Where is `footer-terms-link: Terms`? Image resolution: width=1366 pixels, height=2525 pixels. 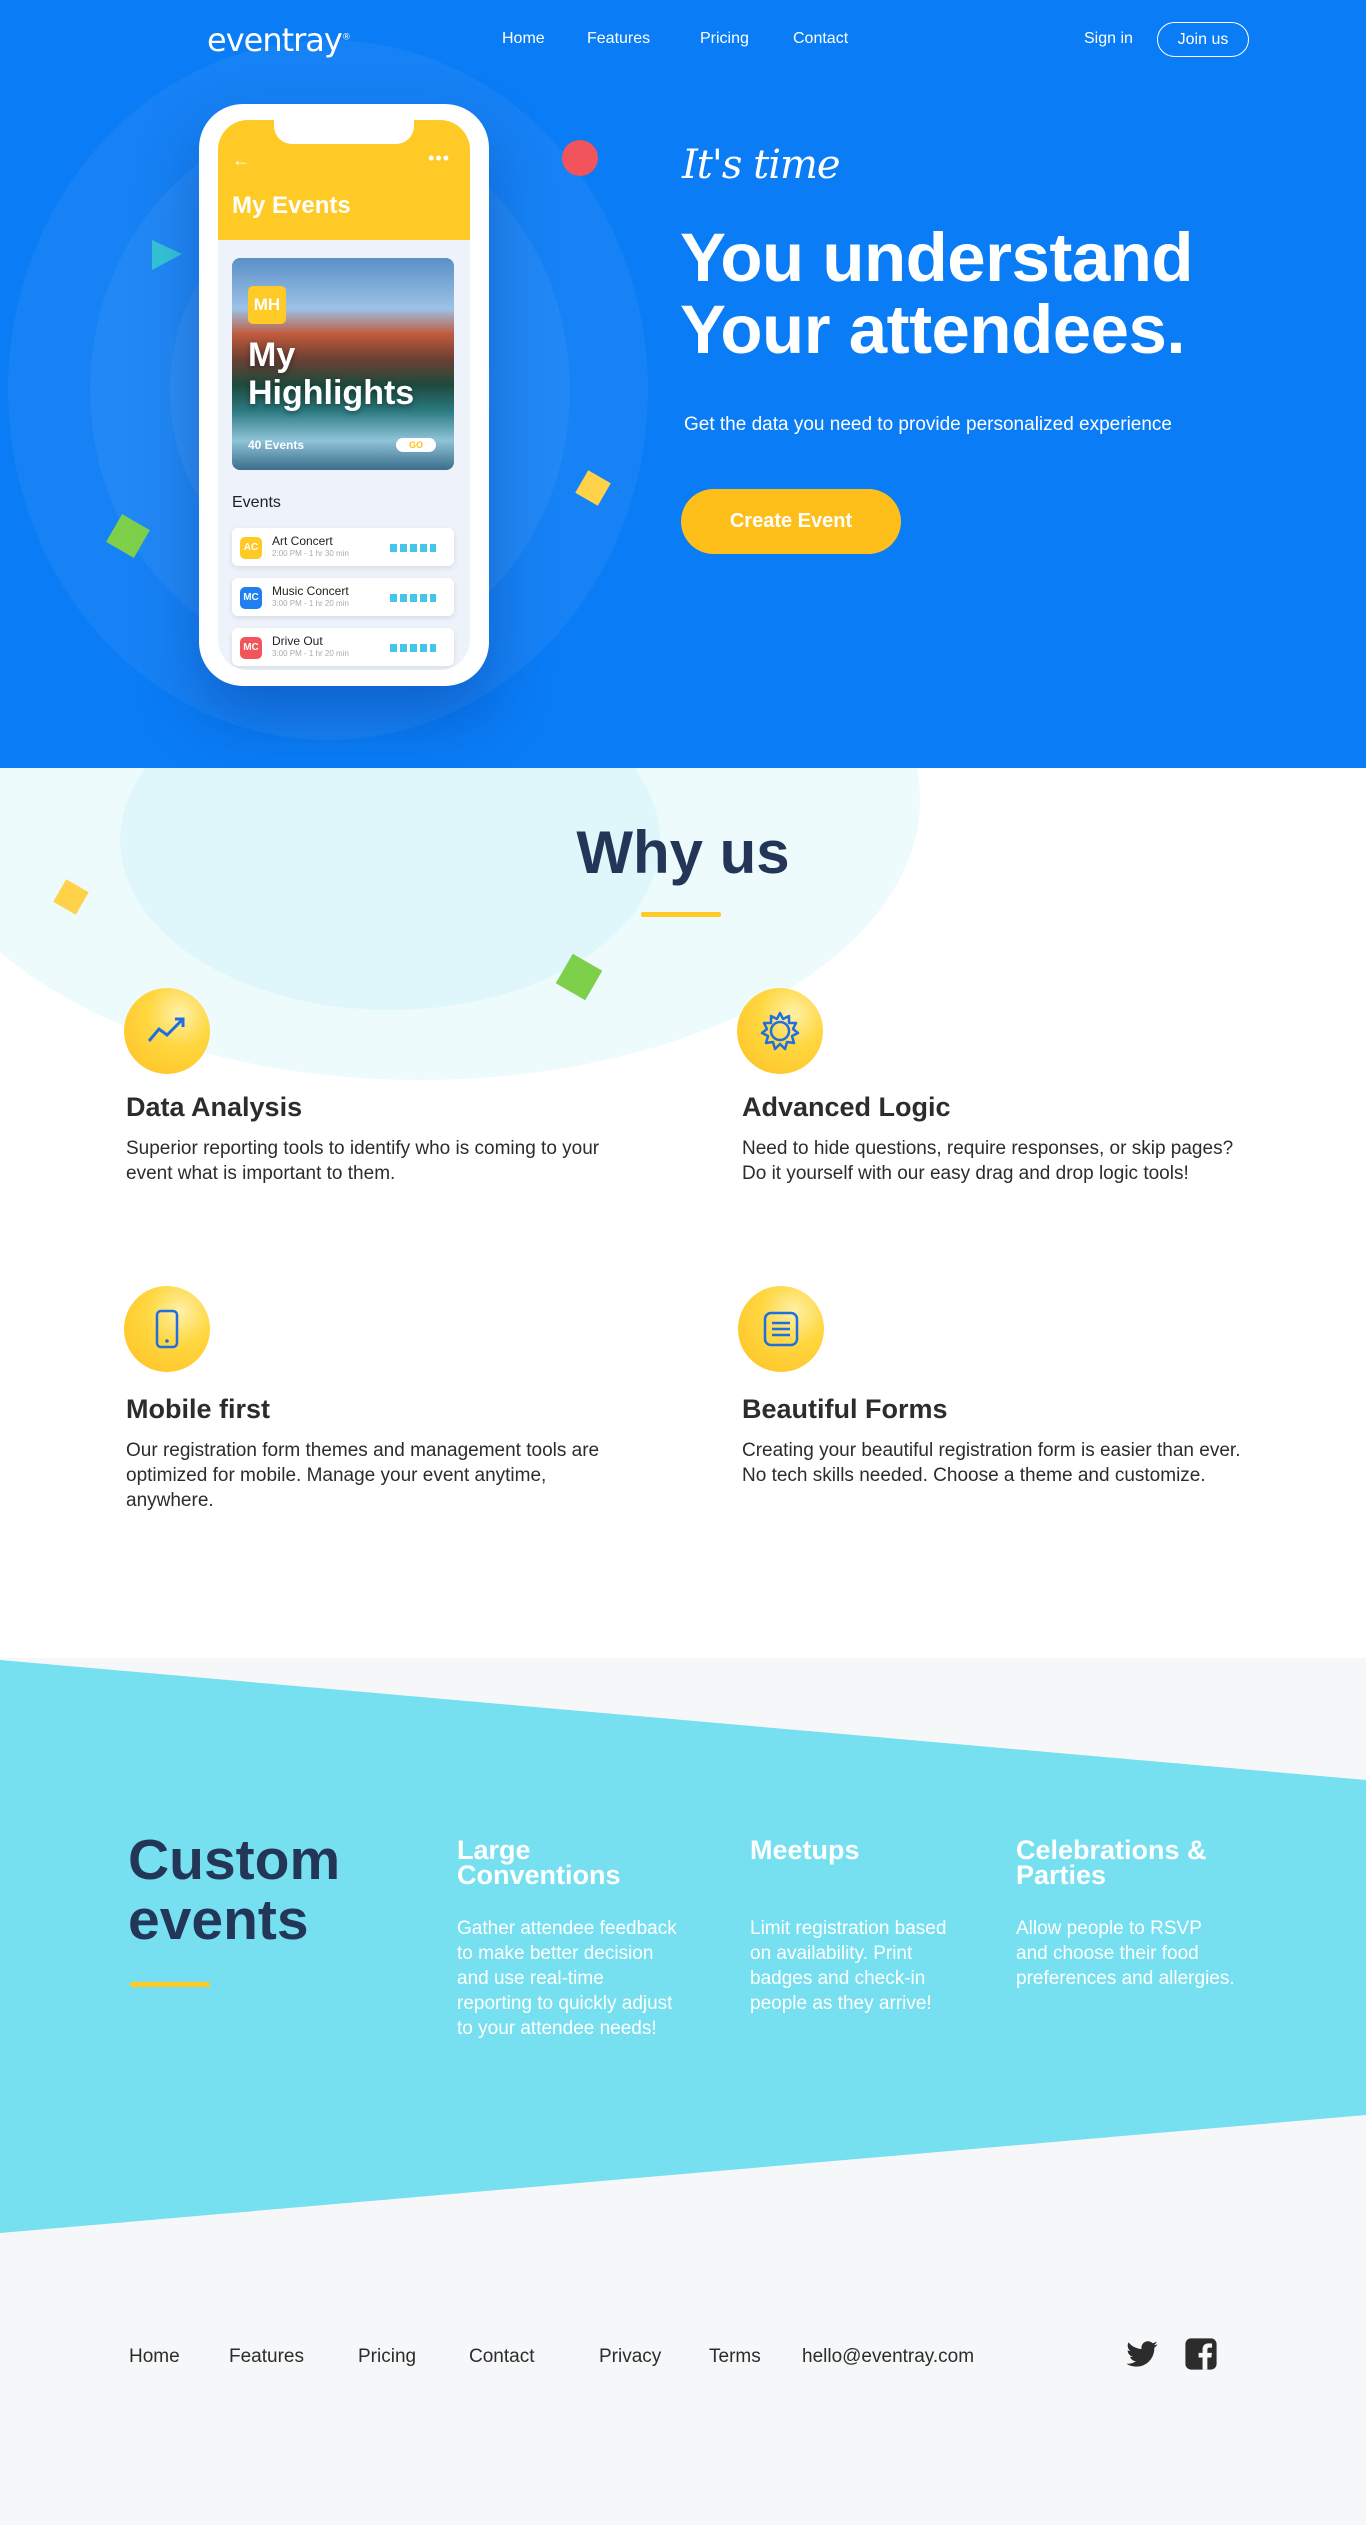
footer-terms-link: Terms is located at coordinates (735, 2357).